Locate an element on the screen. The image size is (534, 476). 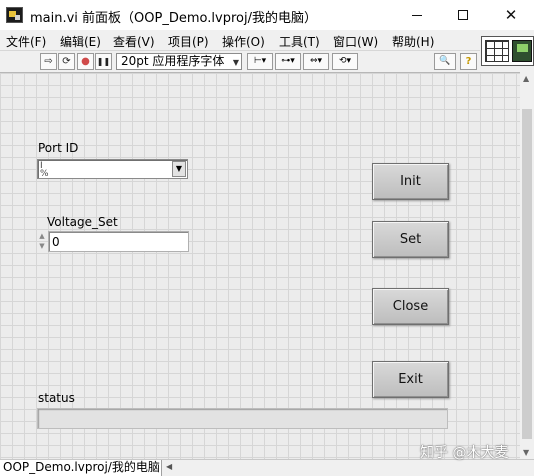
watermark: 知乎 @木大麦 is located at coordinates (464, 453).